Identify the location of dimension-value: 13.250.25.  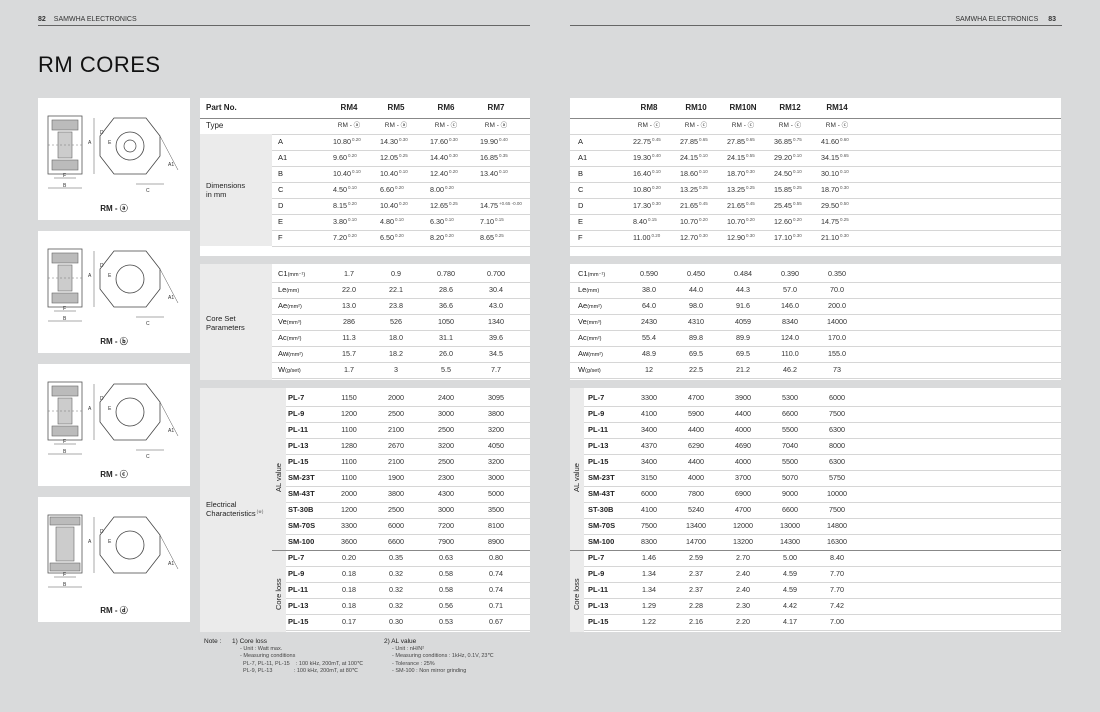
(694, 189).